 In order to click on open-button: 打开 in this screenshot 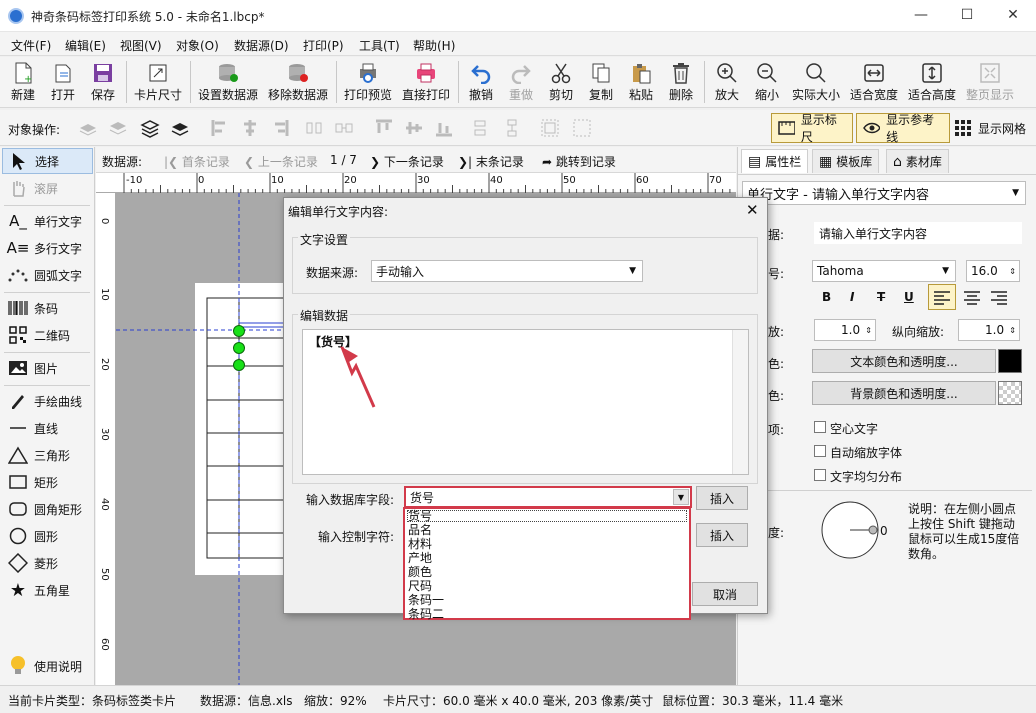, I will do `click(63, 82)`.